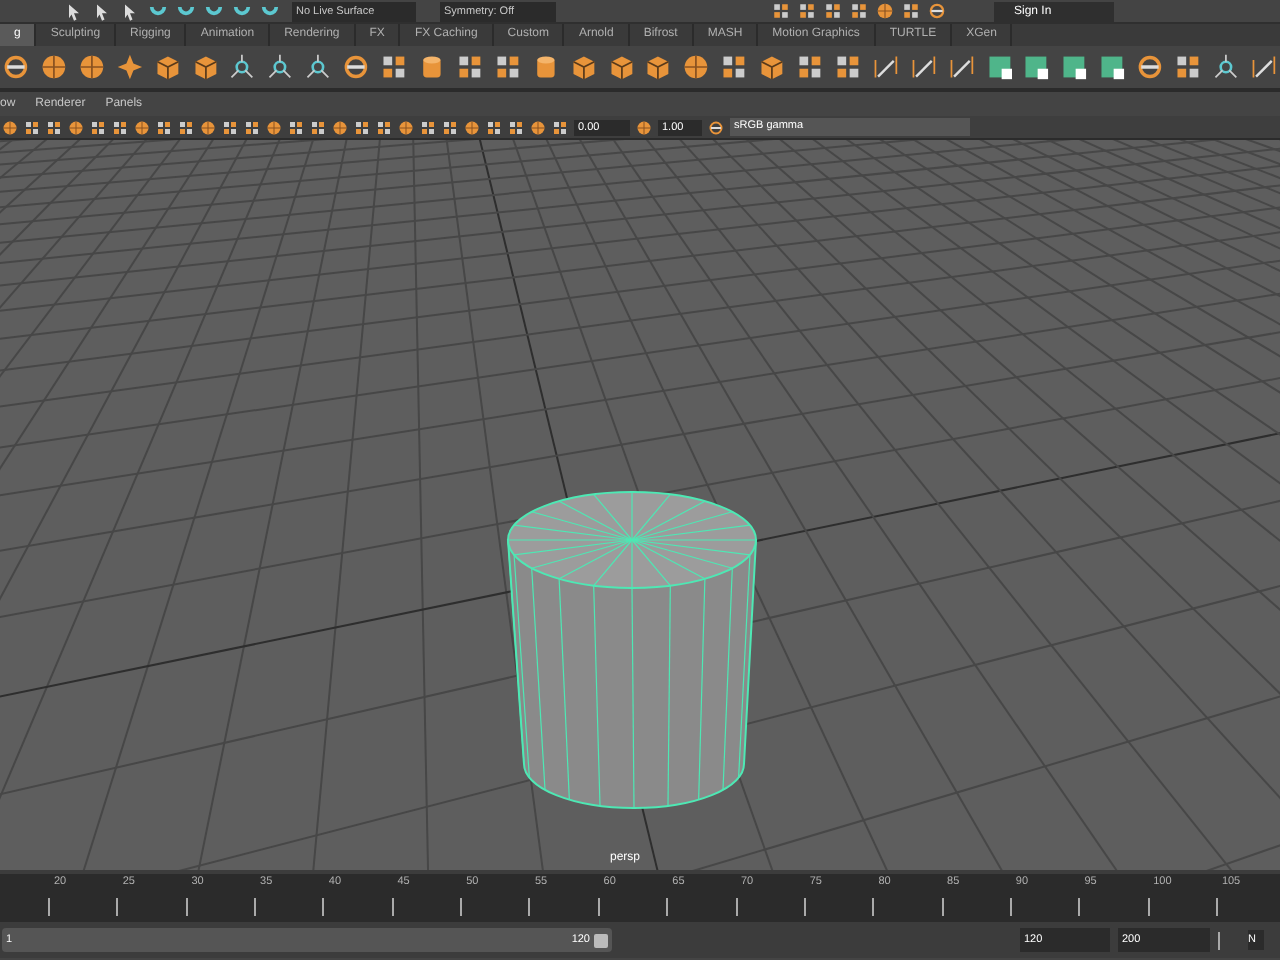  What do you see at coordinates (601, 940) in the screenshot?
I see `range-handle` at bounding box center [601, 940].